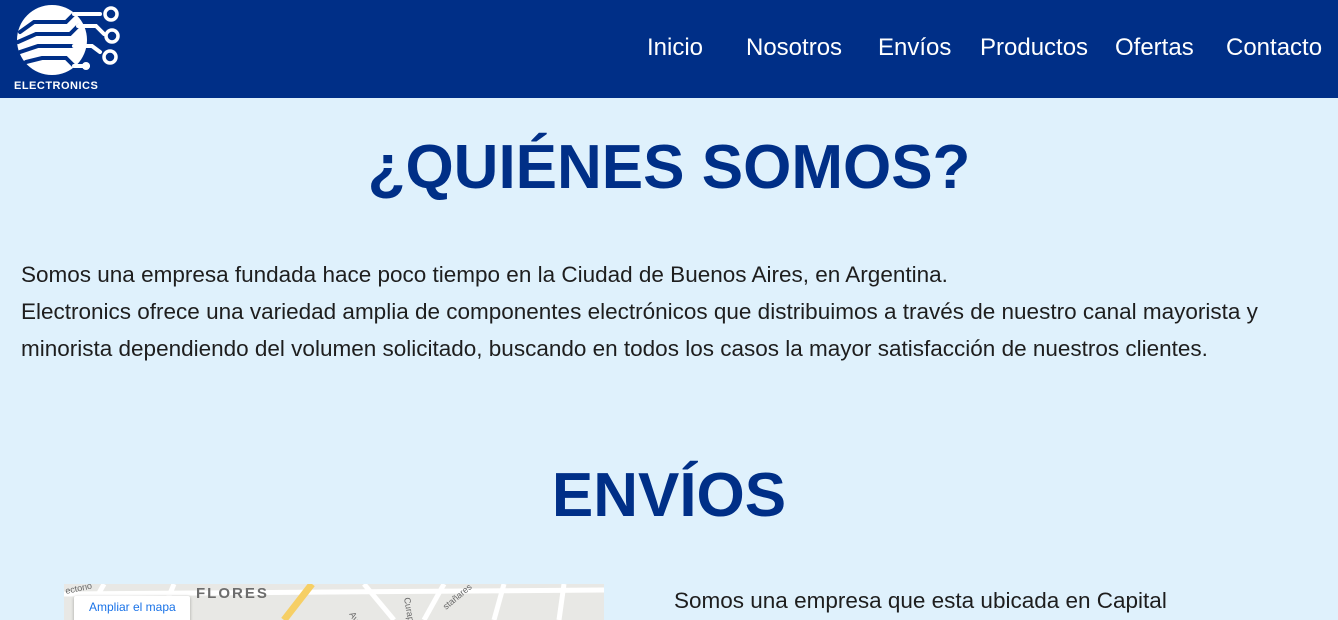  I want to click on map-area-label: FLORES, so click(232, 593).